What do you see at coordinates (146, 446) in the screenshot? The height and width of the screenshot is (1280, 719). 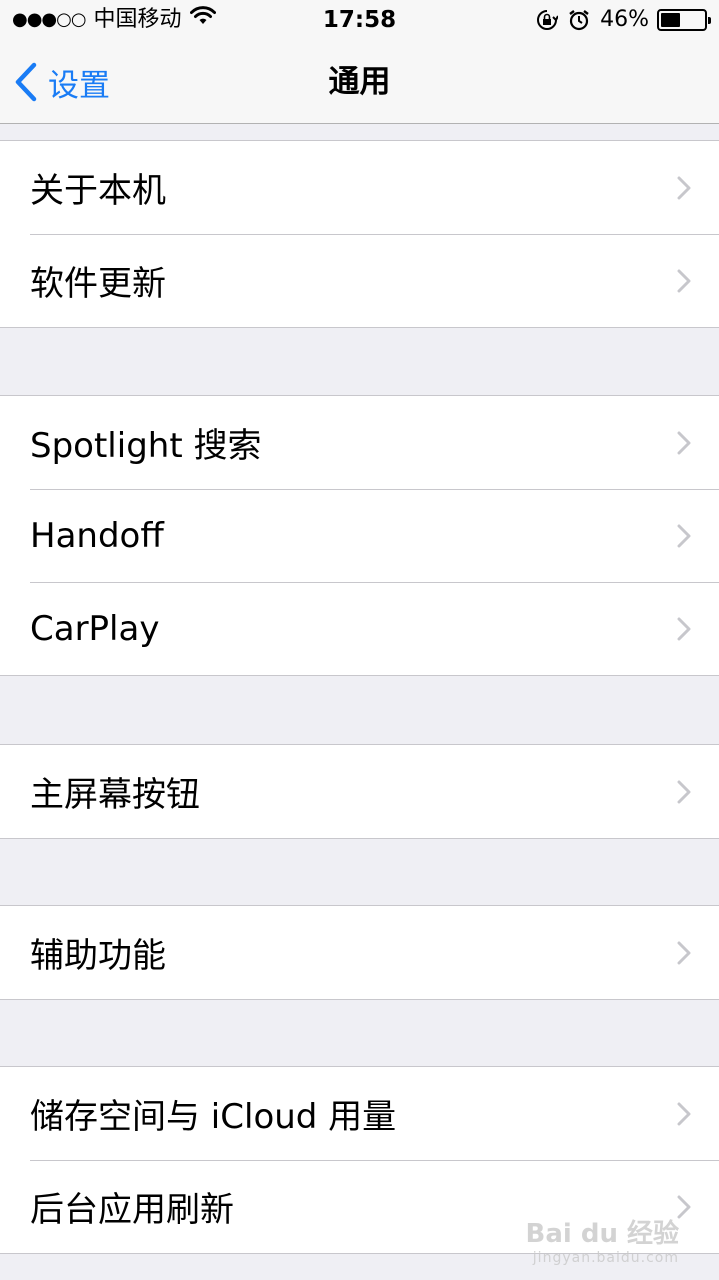 I see `row-label: Spotlight 搜索` at bounding box center [146, 446].